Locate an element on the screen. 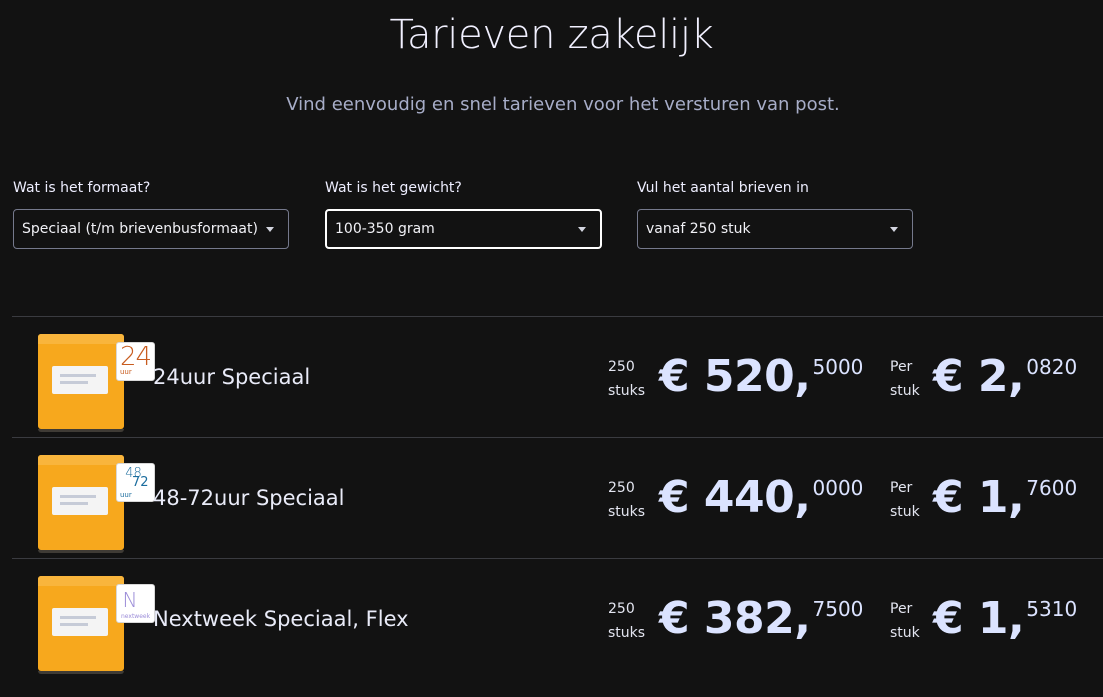 Image resolution: width=1103 pixels, height=697 pixels. unit-price: € 1, 5310 is located at coordinates (1005, 618).